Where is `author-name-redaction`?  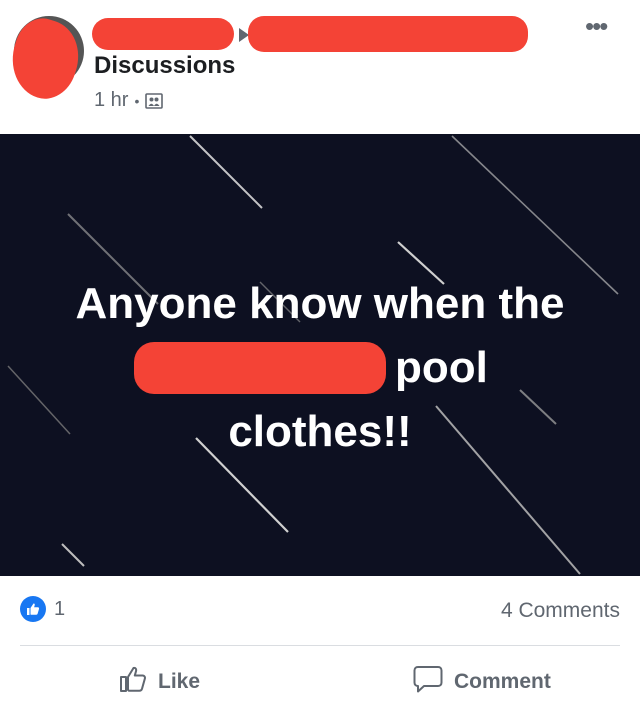
author-name-redaction is located at coordinates (163, 34).